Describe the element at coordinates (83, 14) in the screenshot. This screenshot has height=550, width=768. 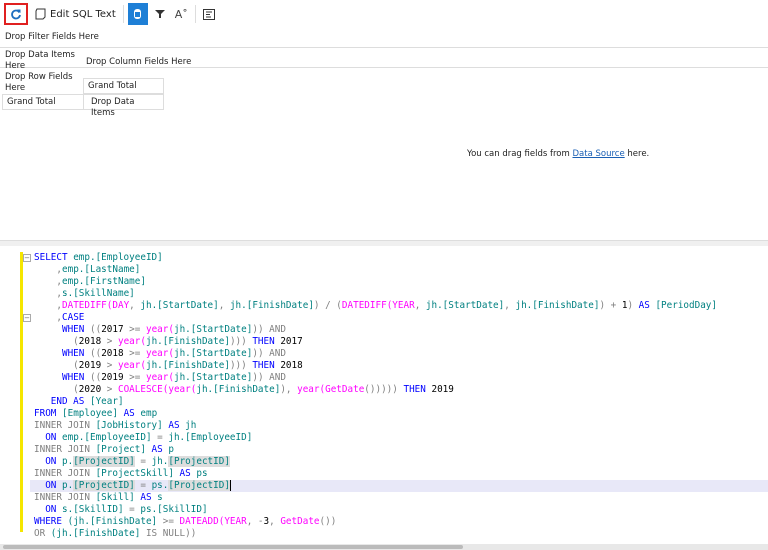
I see `edit-sql-label: Edit SQL Text` at that location.